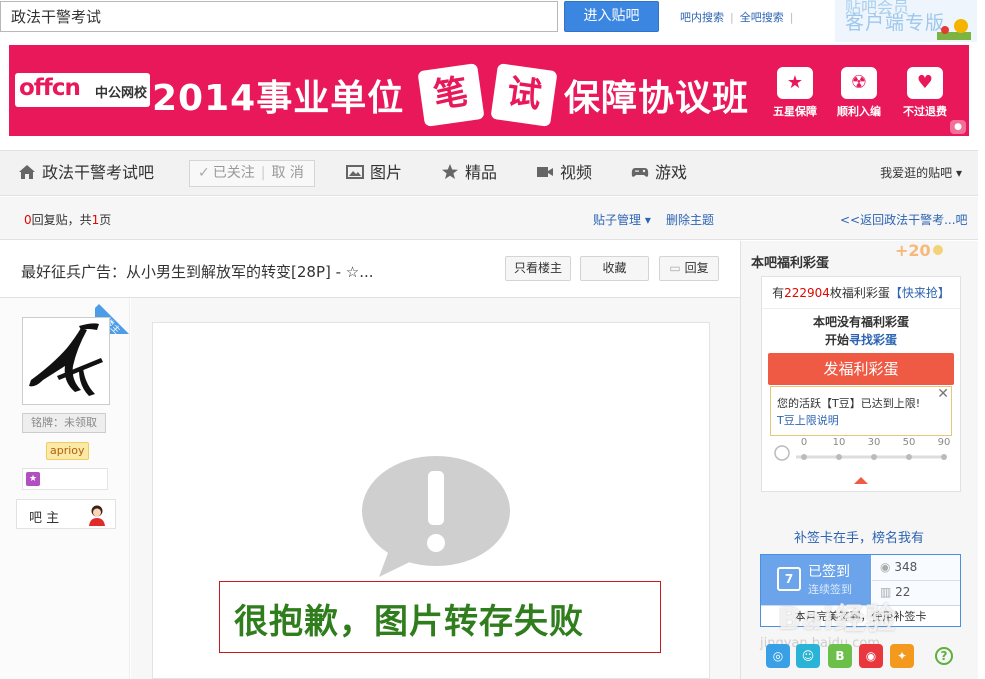  I want to click on followed-label: 已关注, so click(233, 173).